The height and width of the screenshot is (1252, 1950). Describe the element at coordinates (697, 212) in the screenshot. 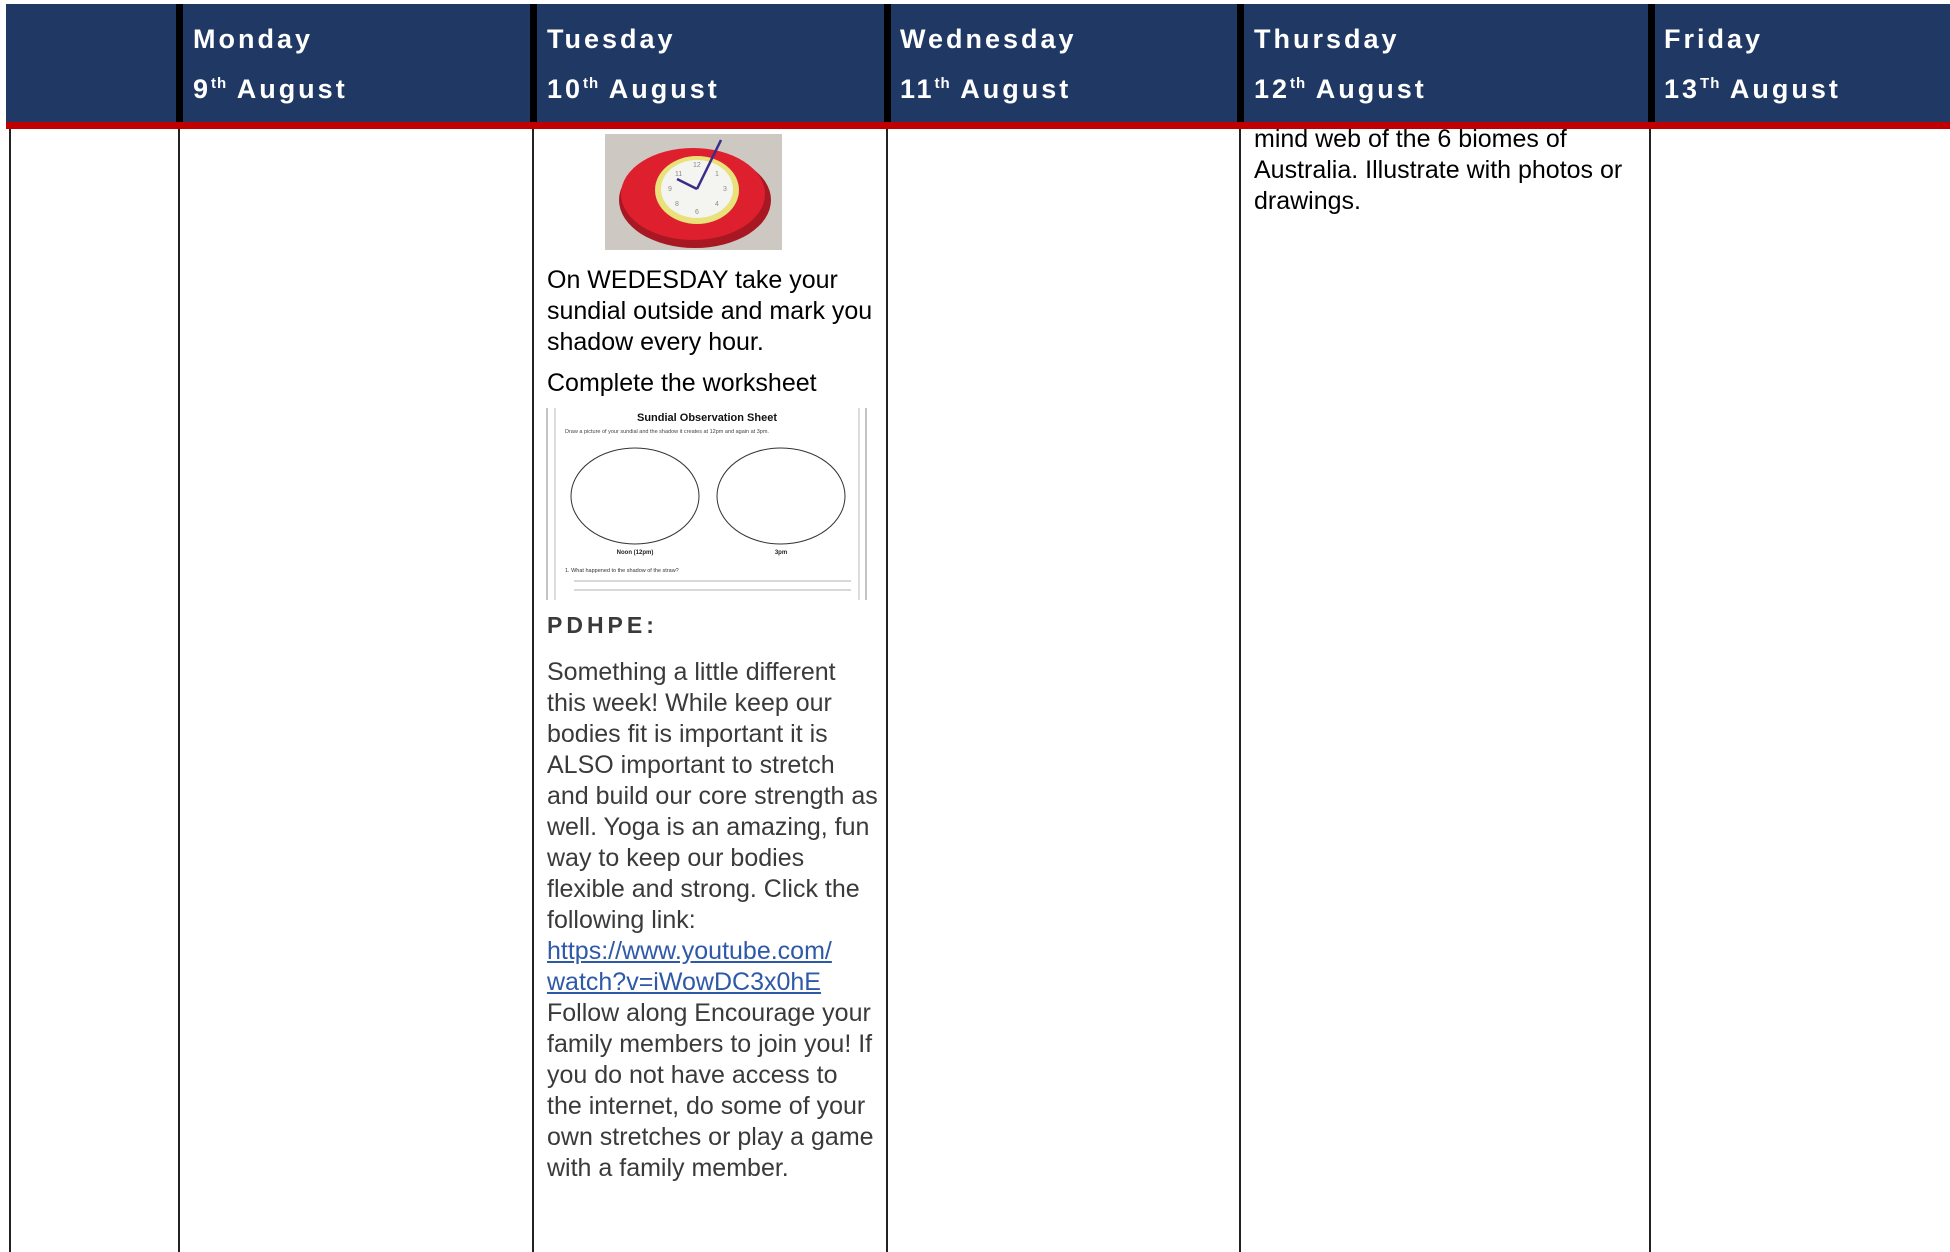

I see `svg-text: 6` at that location.